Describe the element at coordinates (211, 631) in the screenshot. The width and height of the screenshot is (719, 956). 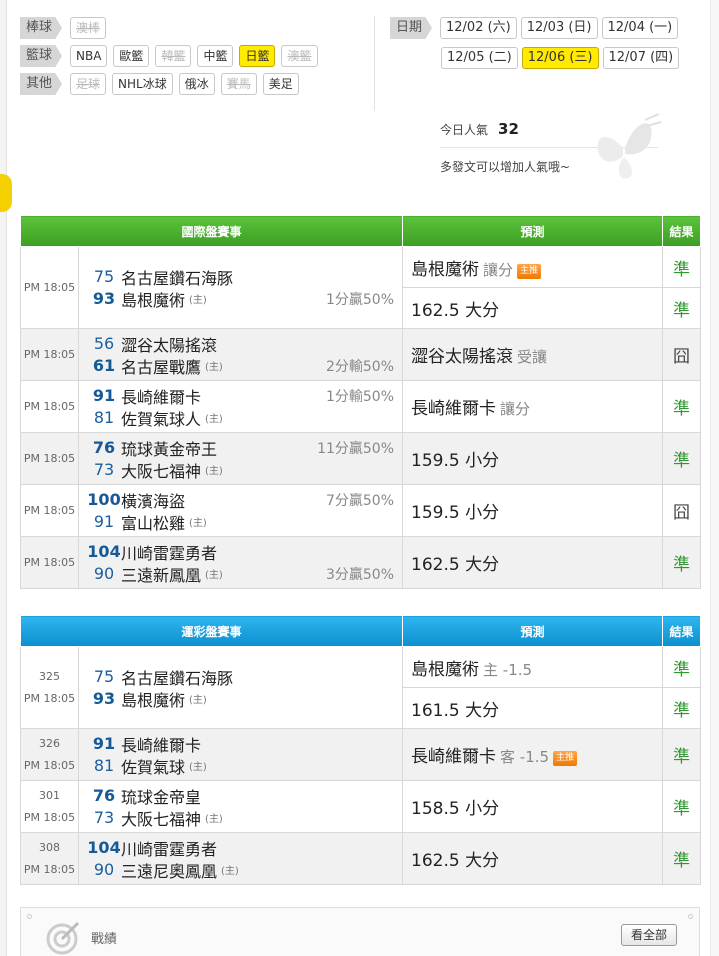
I see `lottery-header-games: 運彩盤賽事` at that location.